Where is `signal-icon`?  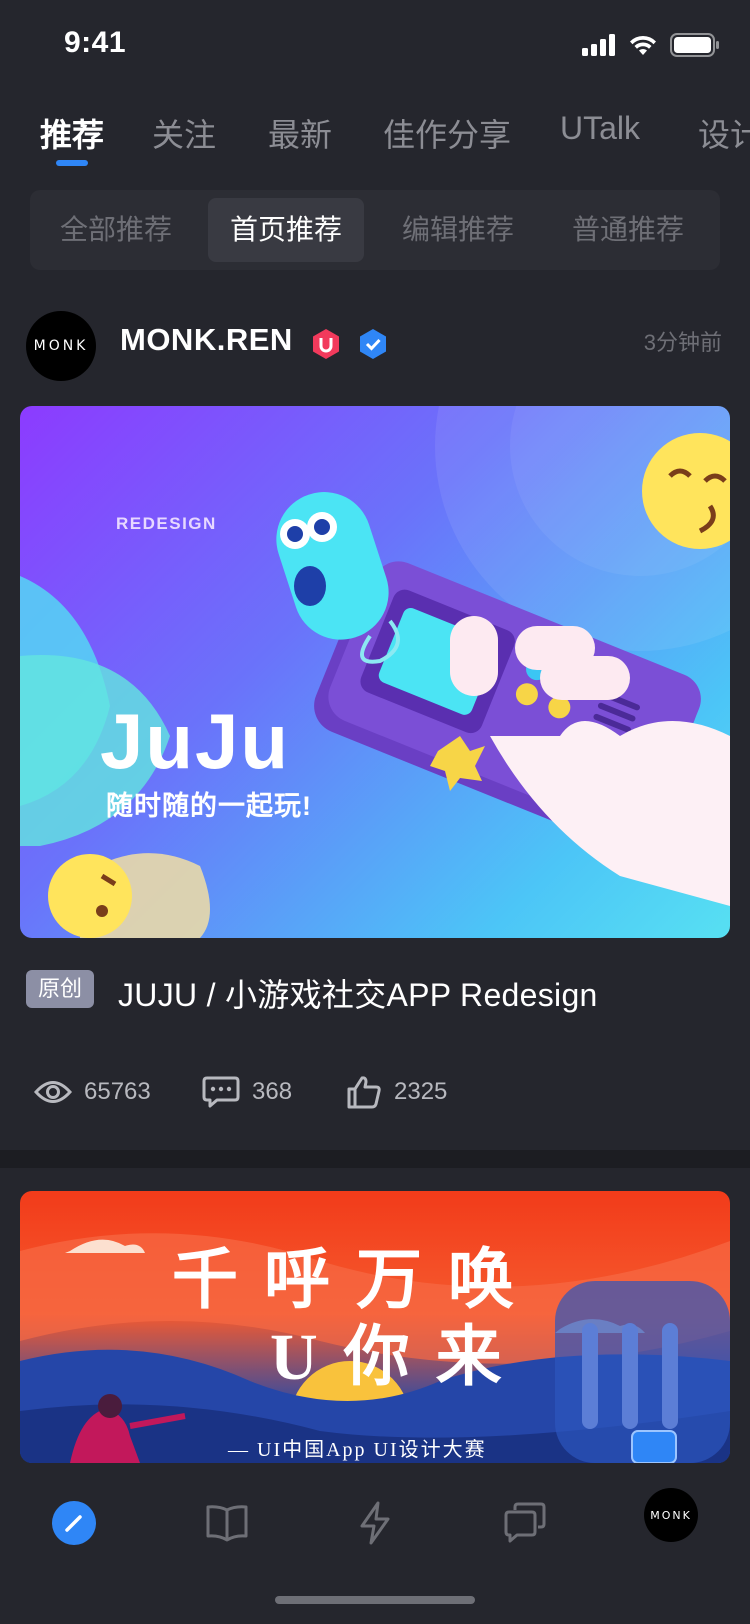 signal-icon is located at coordinates (598, 45).